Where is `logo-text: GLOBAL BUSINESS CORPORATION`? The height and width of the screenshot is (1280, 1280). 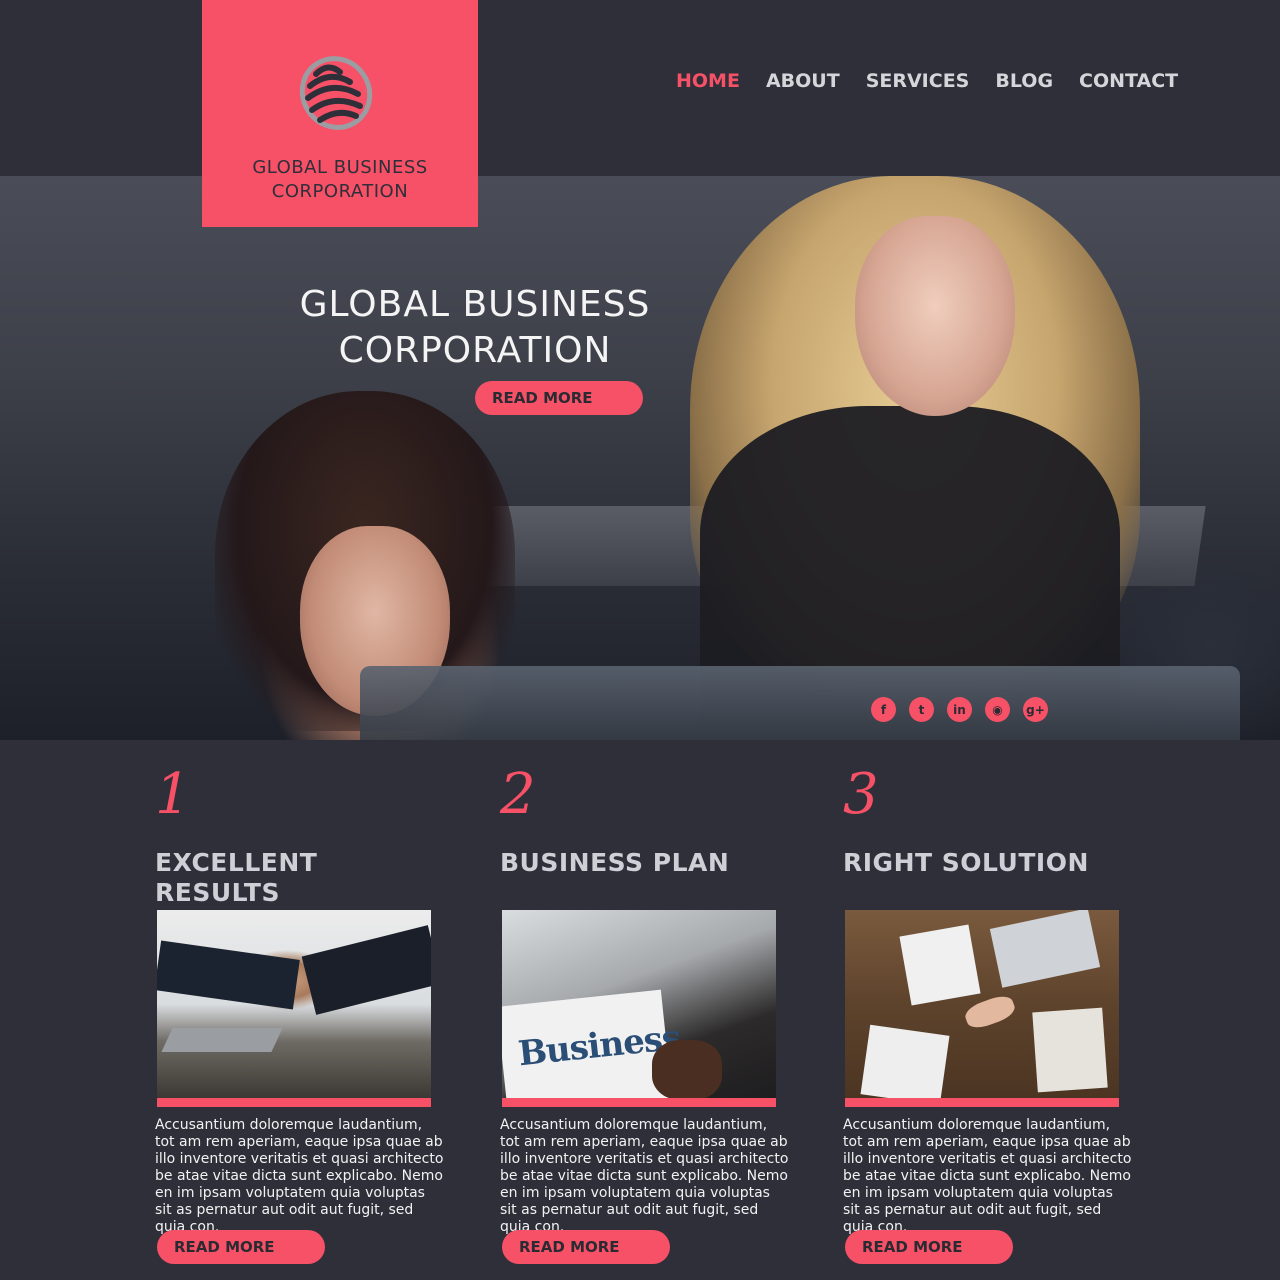
logo-text: GLOBAL BUSINESS CORPORATION is located at coordinates (340, 180).